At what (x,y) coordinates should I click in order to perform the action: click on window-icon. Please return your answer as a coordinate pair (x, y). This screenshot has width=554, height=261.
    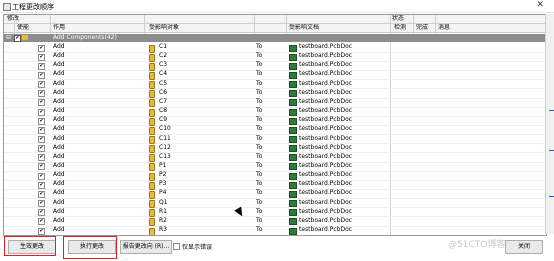
    Looking at the image, I should click on (7, 7).